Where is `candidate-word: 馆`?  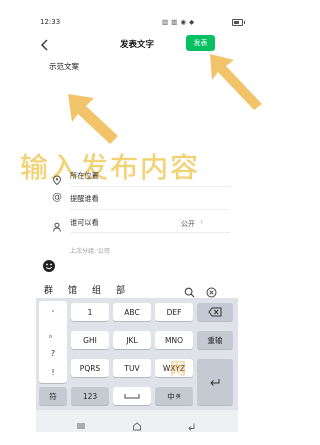
candidate-word: 馆 is located at coordinates (72, 289).